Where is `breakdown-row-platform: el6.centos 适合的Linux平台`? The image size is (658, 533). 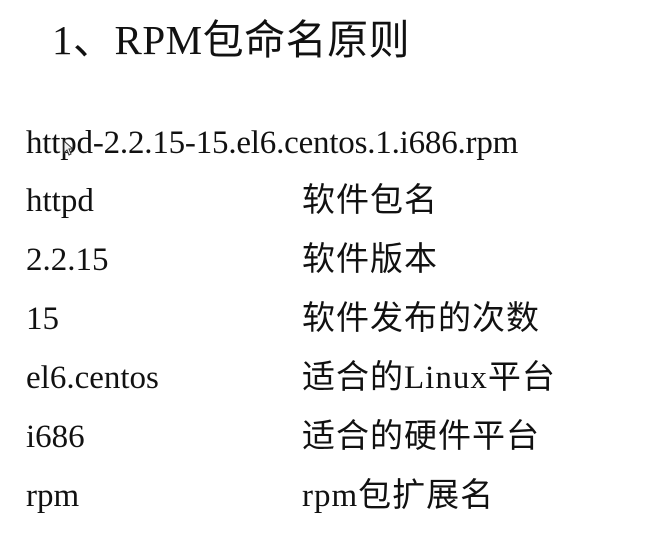 breakdown-row-platform: el6.centos 适合的Linux平台 is located at coordinates (336, 385).